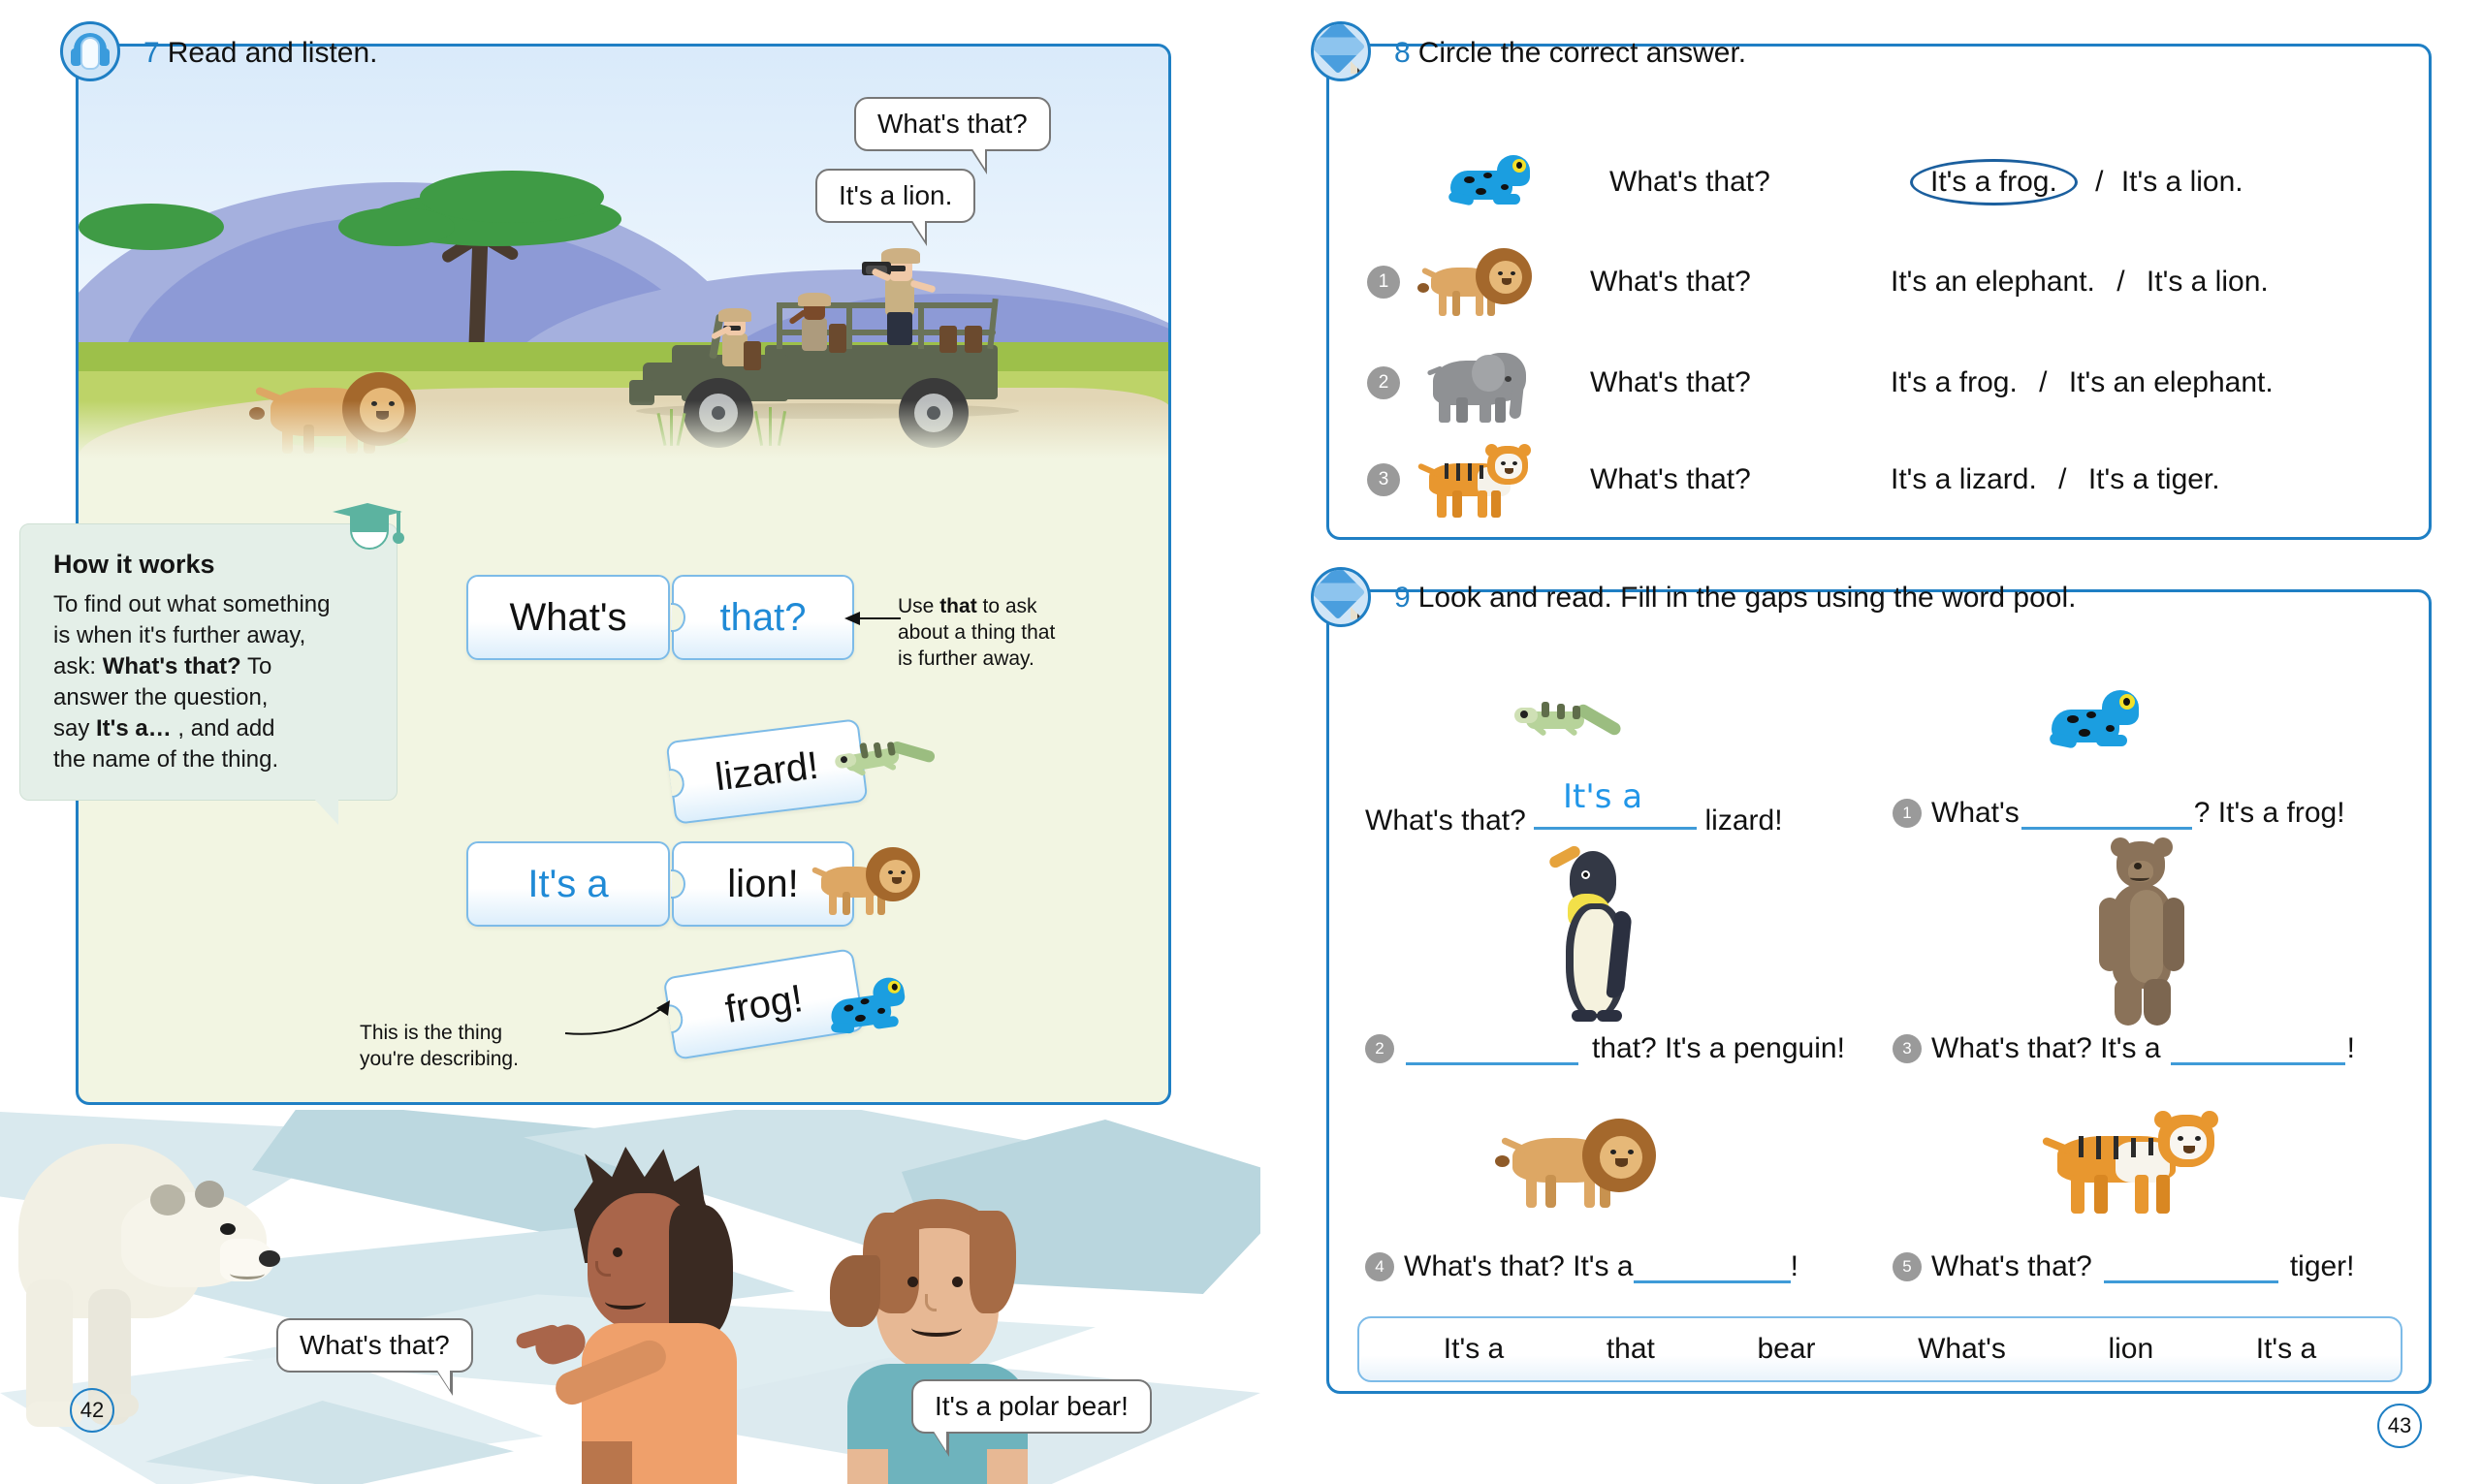 This screenshot has width=2482, height=1484. I want to click on option-a: It's a lizard., so click(1964, 479).